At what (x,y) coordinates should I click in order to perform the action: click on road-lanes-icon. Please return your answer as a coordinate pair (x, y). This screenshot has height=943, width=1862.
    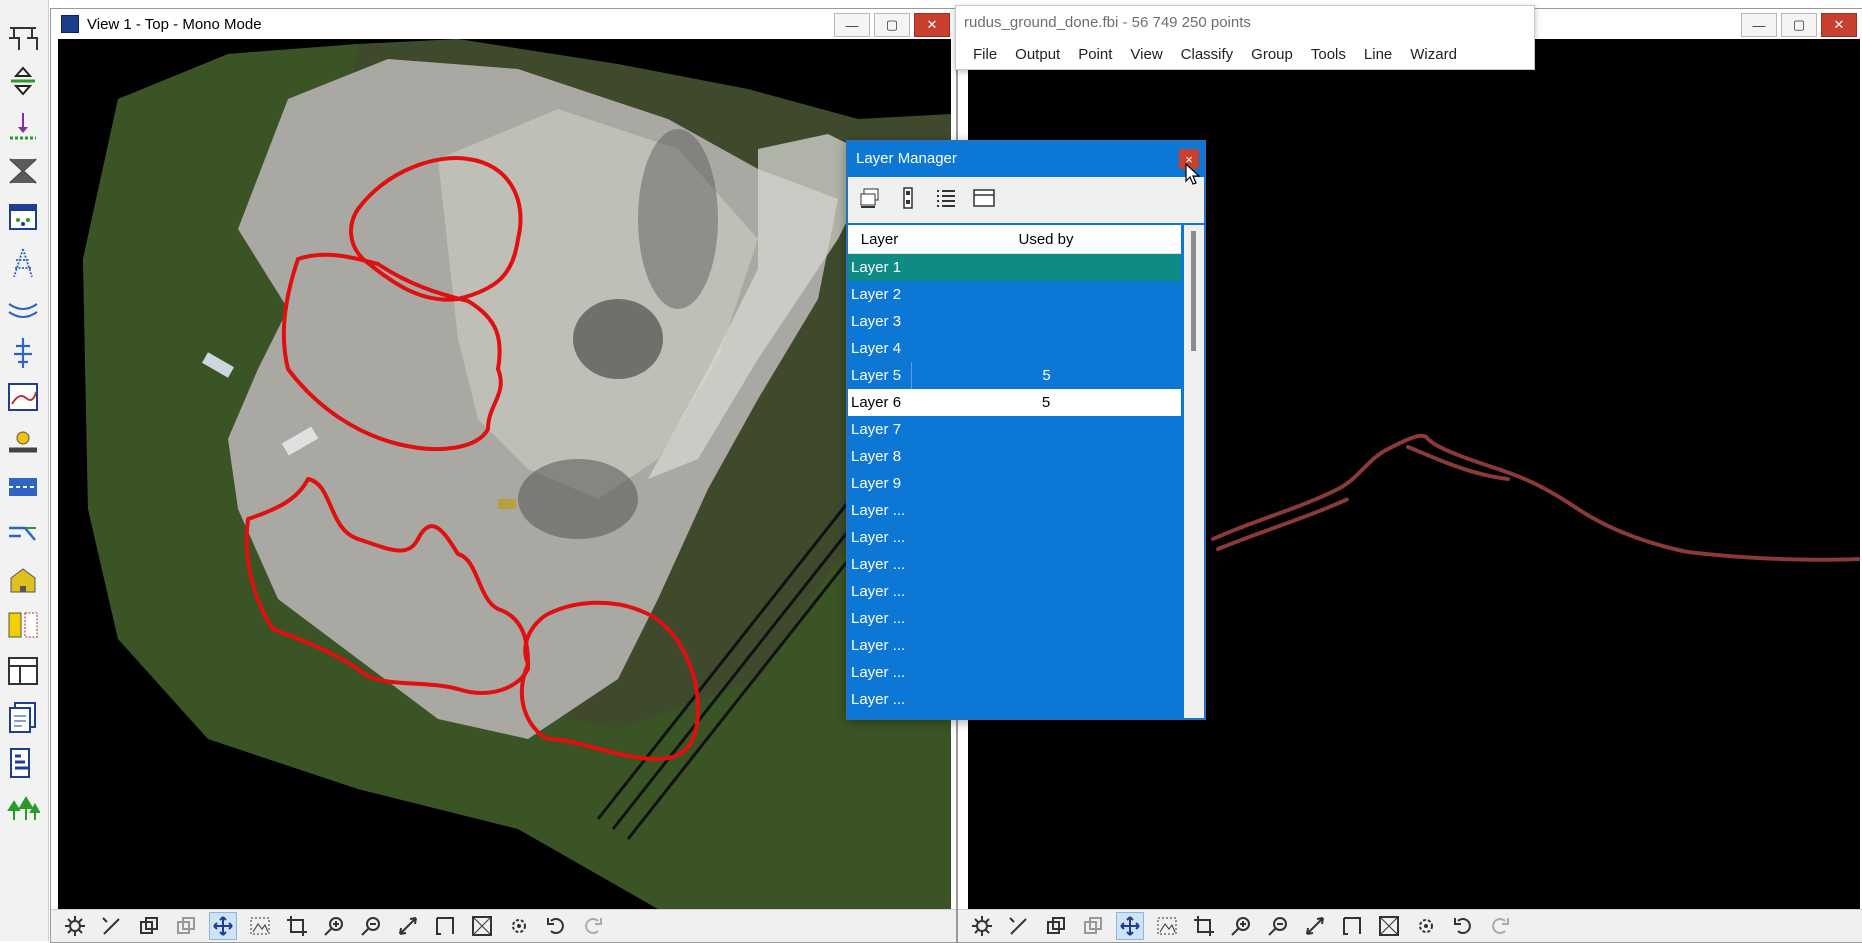
    Looking at the image, I should click on (23, 487).